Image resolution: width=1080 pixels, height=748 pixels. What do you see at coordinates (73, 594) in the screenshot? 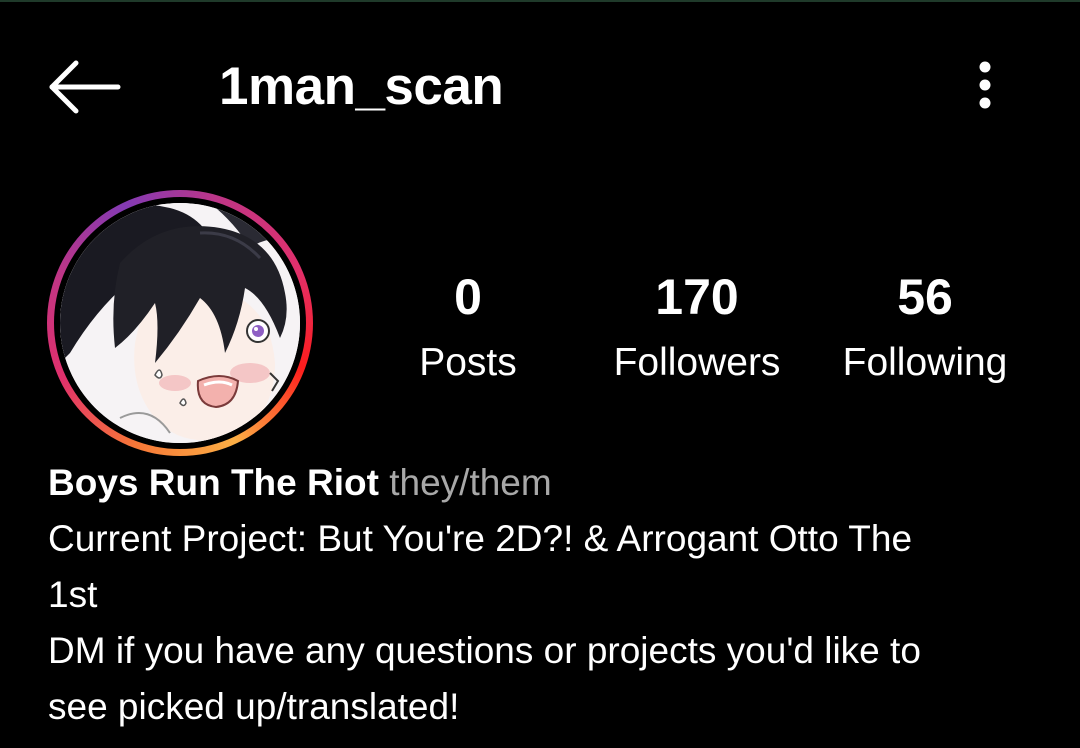
I see `bio-text-line: 1st` at bounding box center [73, 594].